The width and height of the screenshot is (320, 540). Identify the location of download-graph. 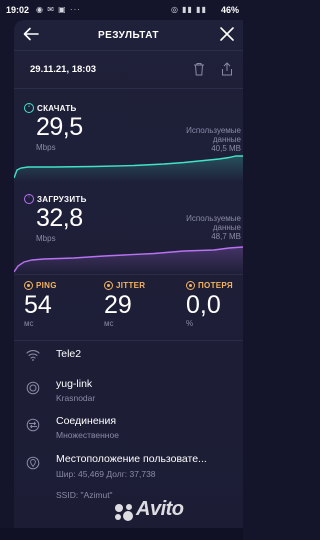
(128, 168).